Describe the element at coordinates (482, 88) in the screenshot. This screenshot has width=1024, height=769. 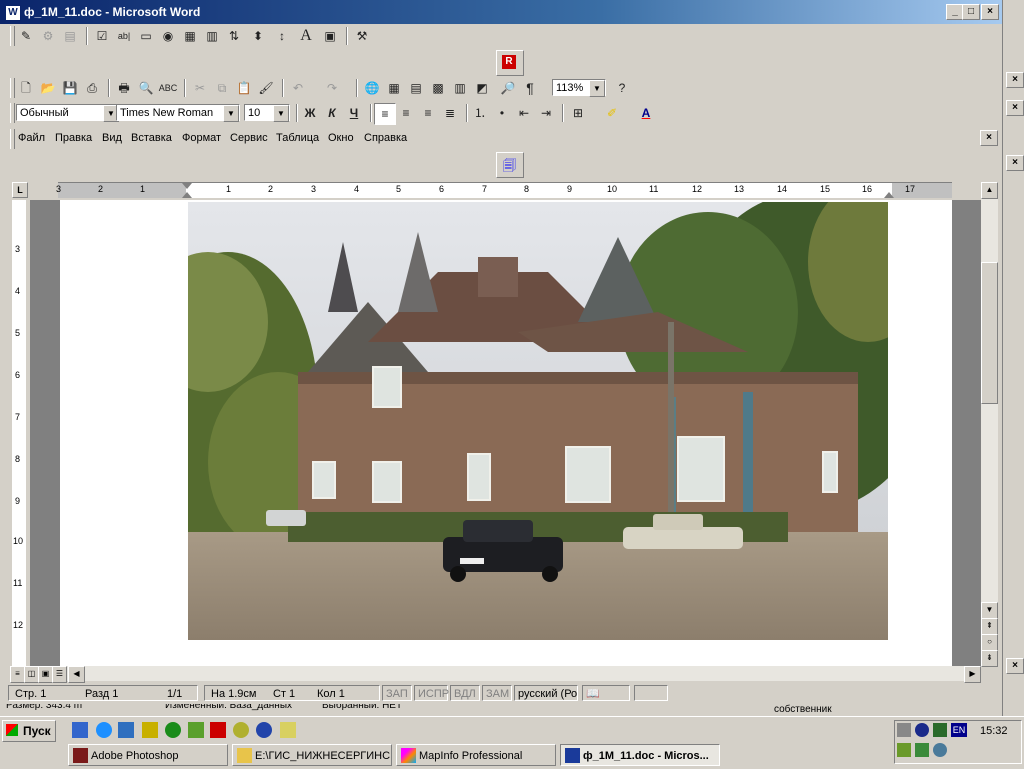
I see `drawing-icon: ◩` at that location.